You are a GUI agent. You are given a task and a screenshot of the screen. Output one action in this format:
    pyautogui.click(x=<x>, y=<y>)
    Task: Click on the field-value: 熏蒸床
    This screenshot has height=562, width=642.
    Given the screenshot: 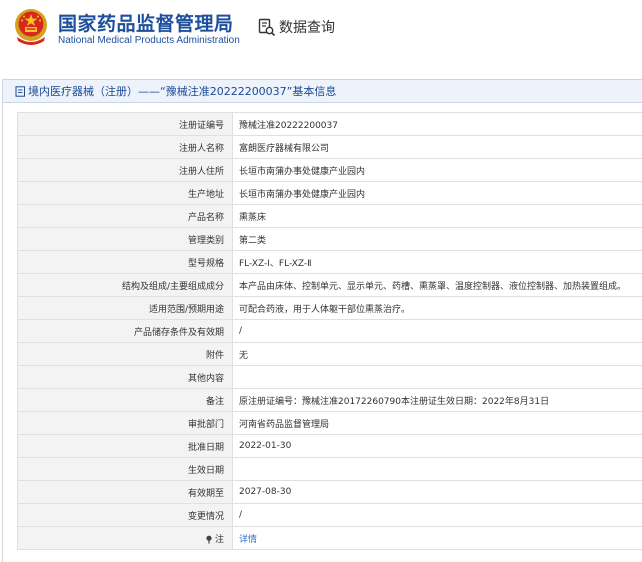 What is the action you would take?
    pyautogui.click(x=437, y=216)
    